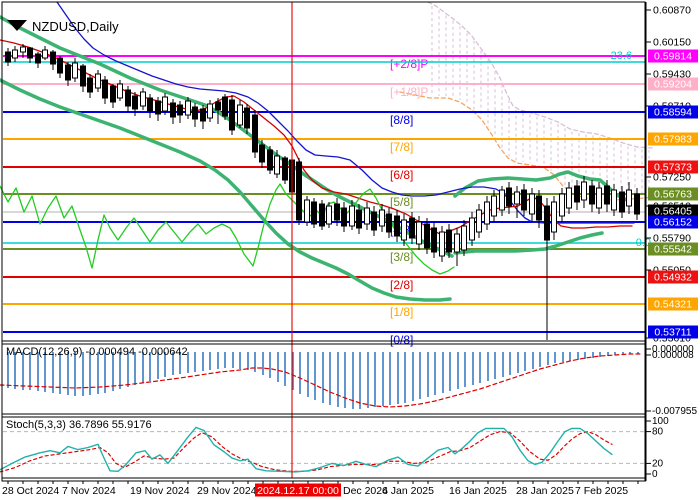  What do you see at coordinates (401, 340) in the screenshot?
I see `murrey-level-label: [0/8]` at bounding box center [401, 340].